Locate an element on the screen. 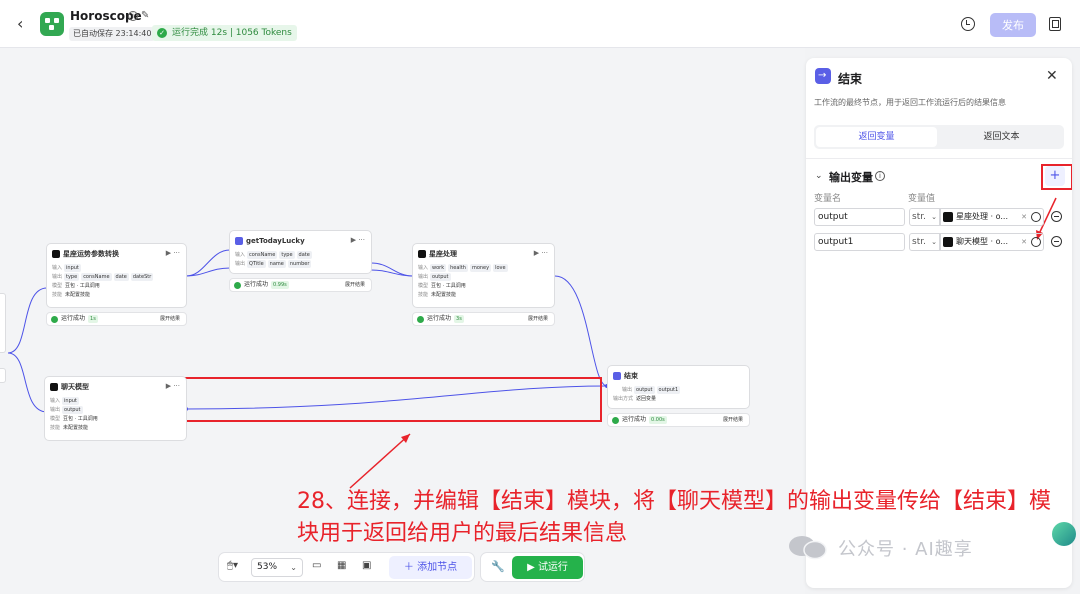 This screenshot has height=594, width=1080. watermark-text: 公众号 · AI趣享 is located at coordinates (905, 549).